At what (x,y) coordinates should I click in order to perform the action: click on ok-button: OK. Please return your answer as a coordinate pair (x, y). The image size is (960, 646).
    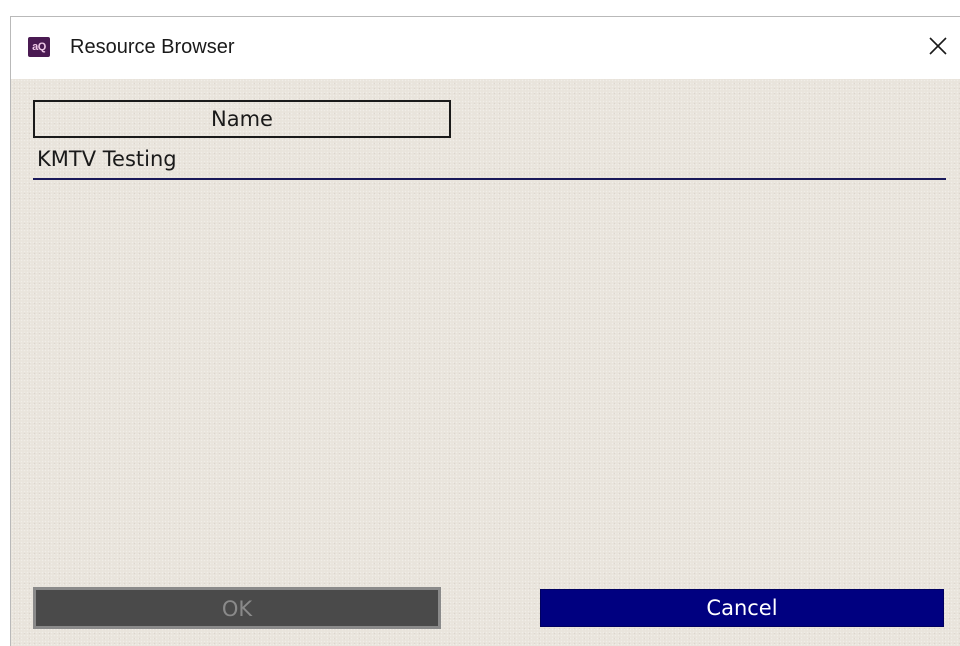
    Looking at the image, I should click on (237, 608).